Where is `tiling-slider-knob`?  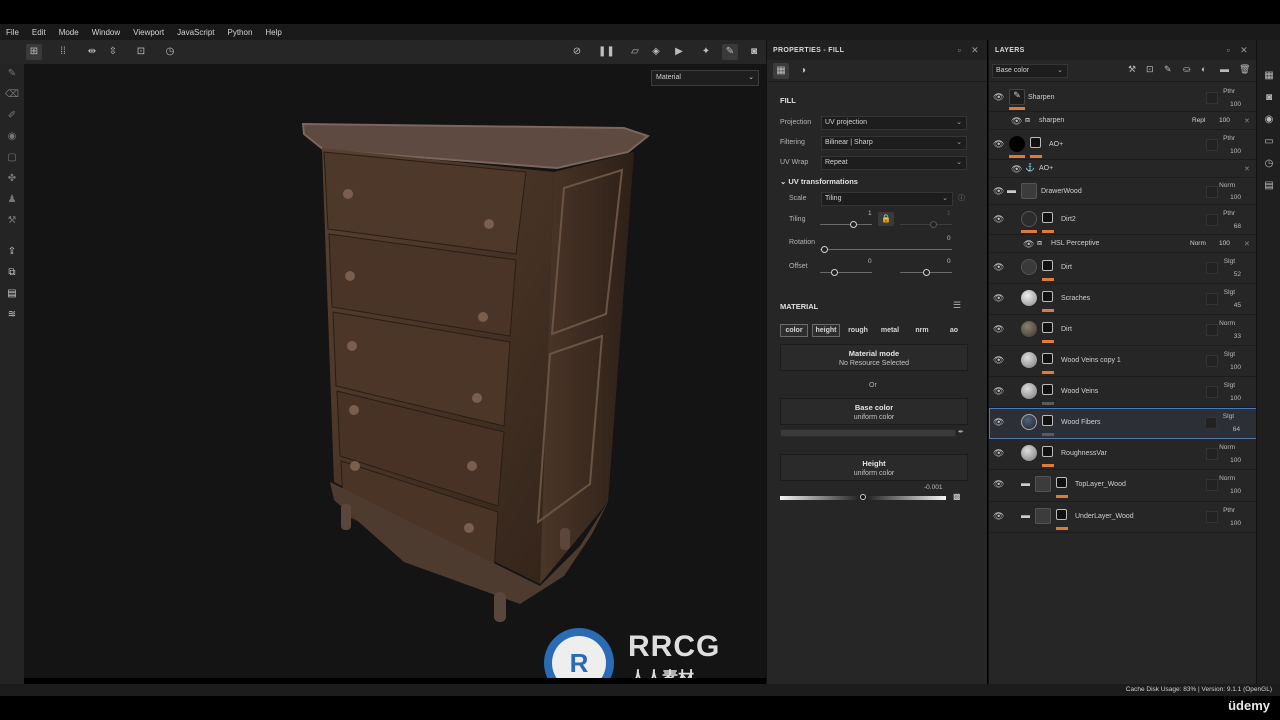 tiling-slider-knob is located at coordinates (853, 224).